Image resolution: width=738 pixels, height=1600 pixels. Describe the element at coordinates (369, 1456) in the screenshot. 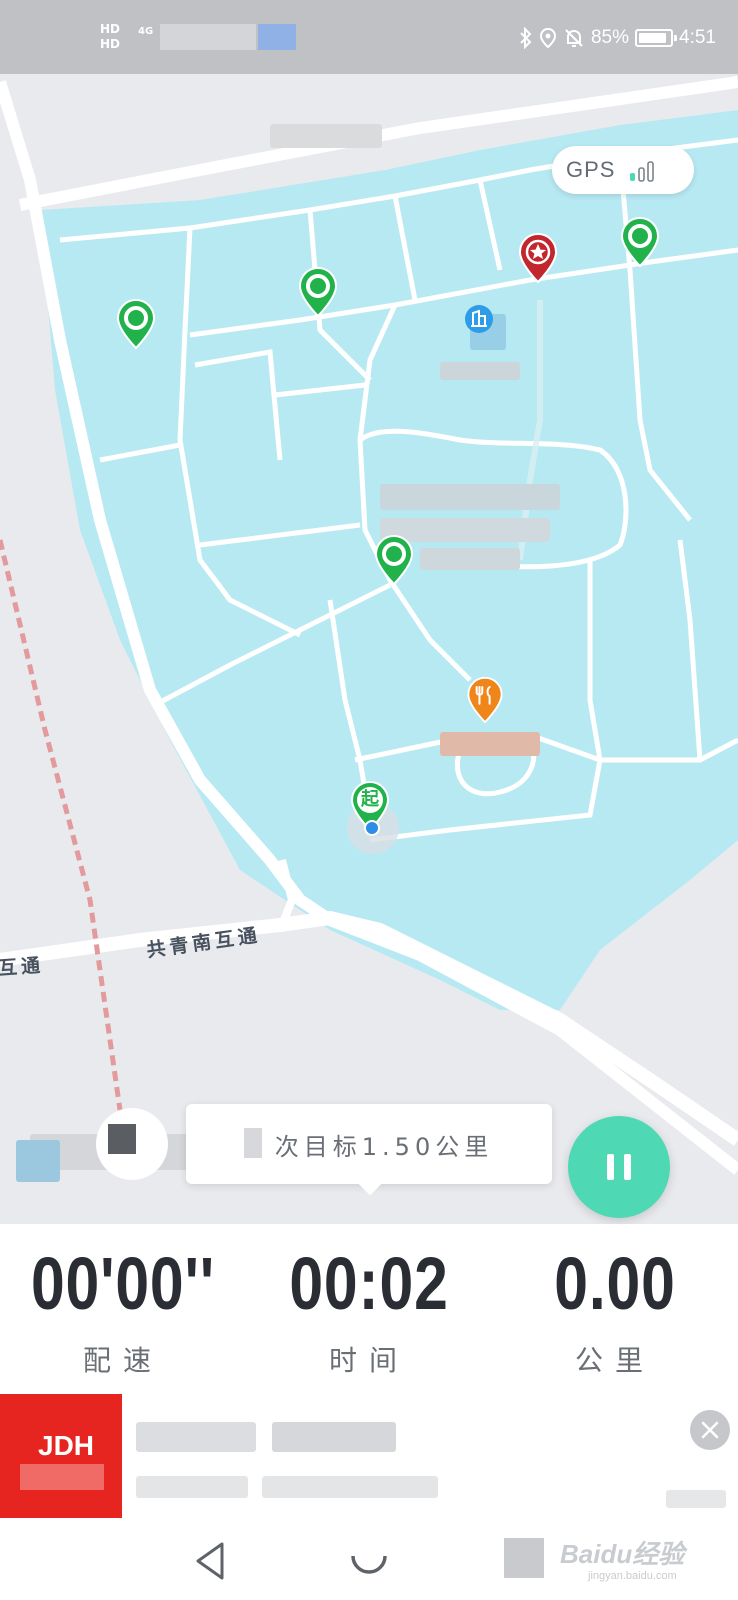

I see `ad-banner: JDH` at that location.